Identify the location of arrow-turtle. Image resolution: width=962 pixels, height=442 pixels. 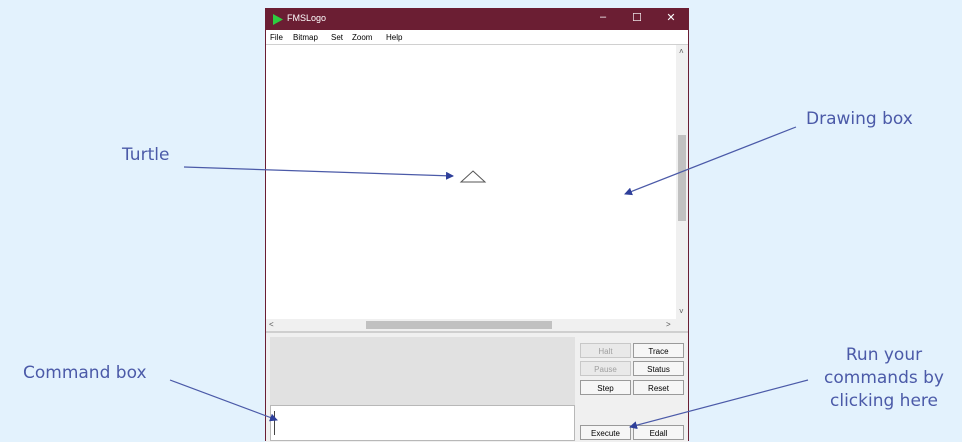
(318, 173).